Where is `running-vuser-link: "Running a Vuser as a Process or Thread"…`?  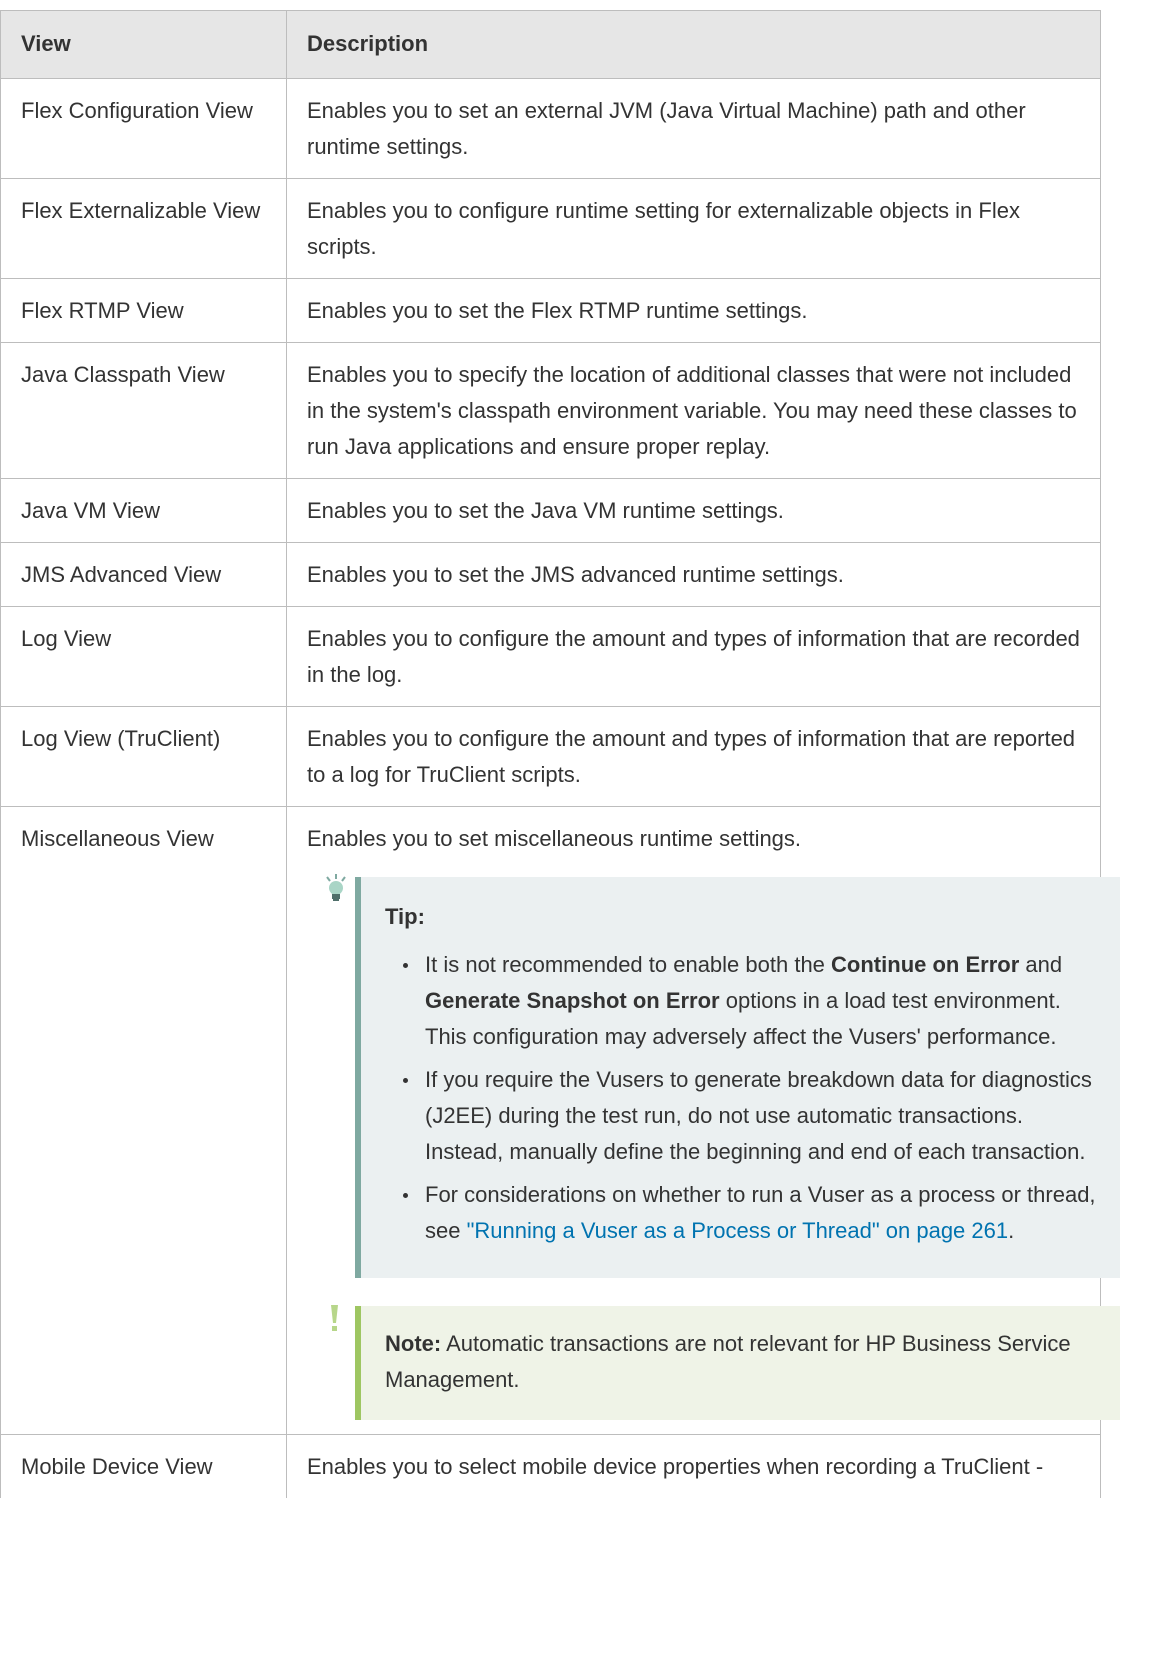 running-vuser-link: "Running a Vuser as a Process or Thread"… is located at coordinates (738, 1230).